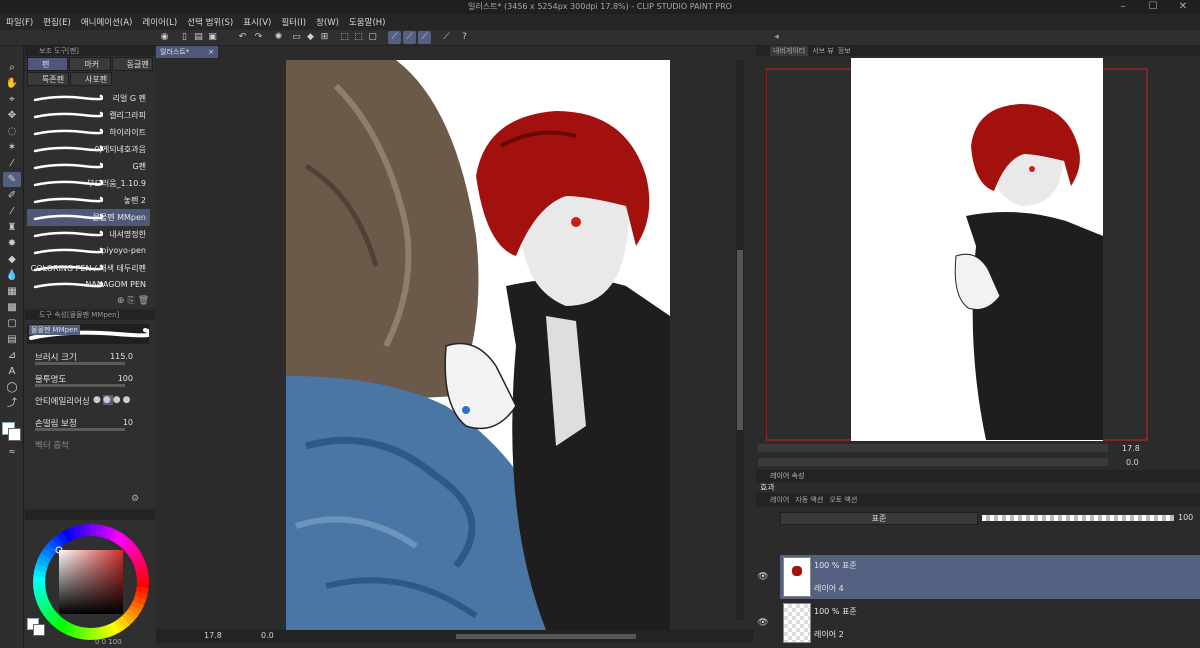 This screenshot has height=648, width=1200. What do you see at coordinates (344, 37) in the screenshot?
I see `deselect-icon: ⬚` at bounding box center [344, 37].